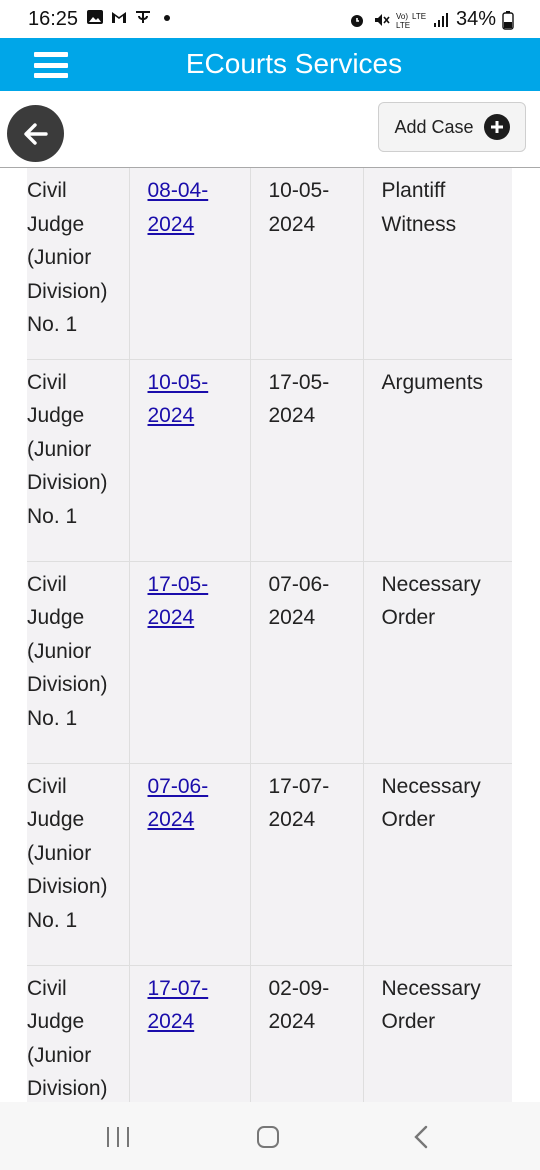  What do you see at coordinates (432, 382) in the screenshot?
I see `cell-text: Arguments` at bounding box center [432, 382].